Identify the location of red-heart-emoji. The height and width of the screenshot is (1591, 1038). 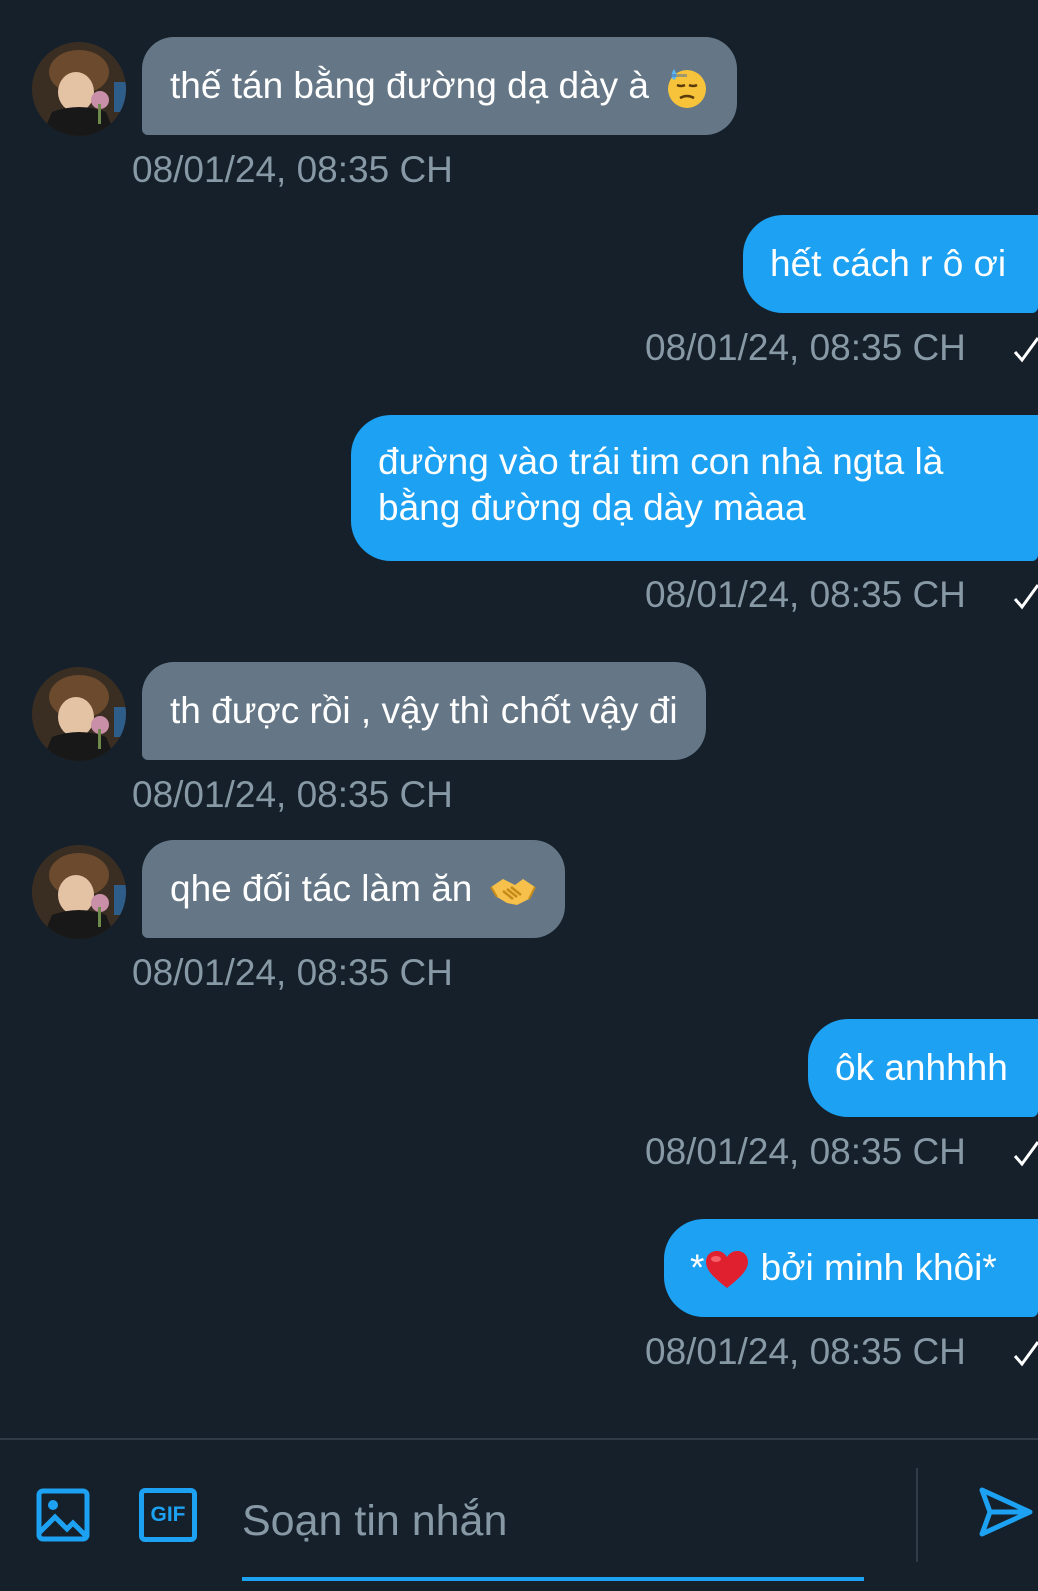
(727, 1270).